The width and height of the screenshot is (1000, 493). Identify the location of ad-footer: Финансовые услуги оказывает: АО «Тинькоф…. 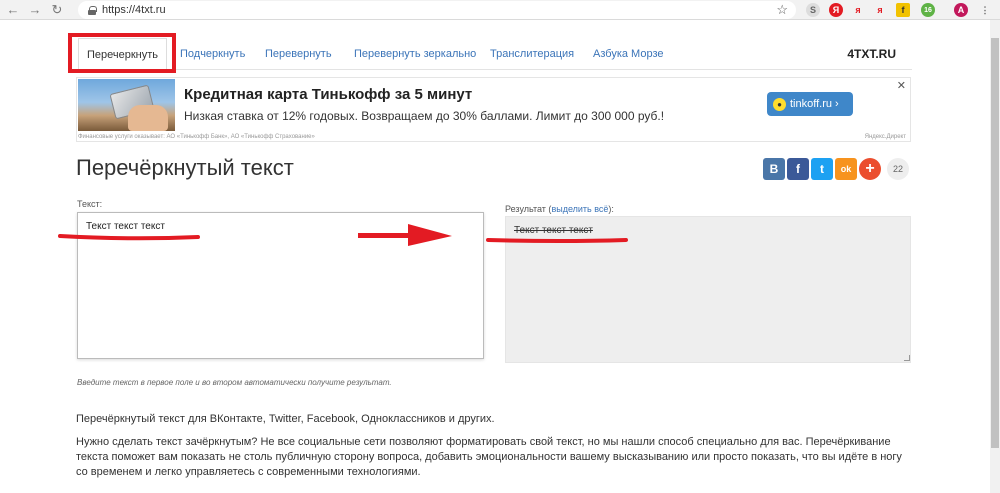
(196, 137).